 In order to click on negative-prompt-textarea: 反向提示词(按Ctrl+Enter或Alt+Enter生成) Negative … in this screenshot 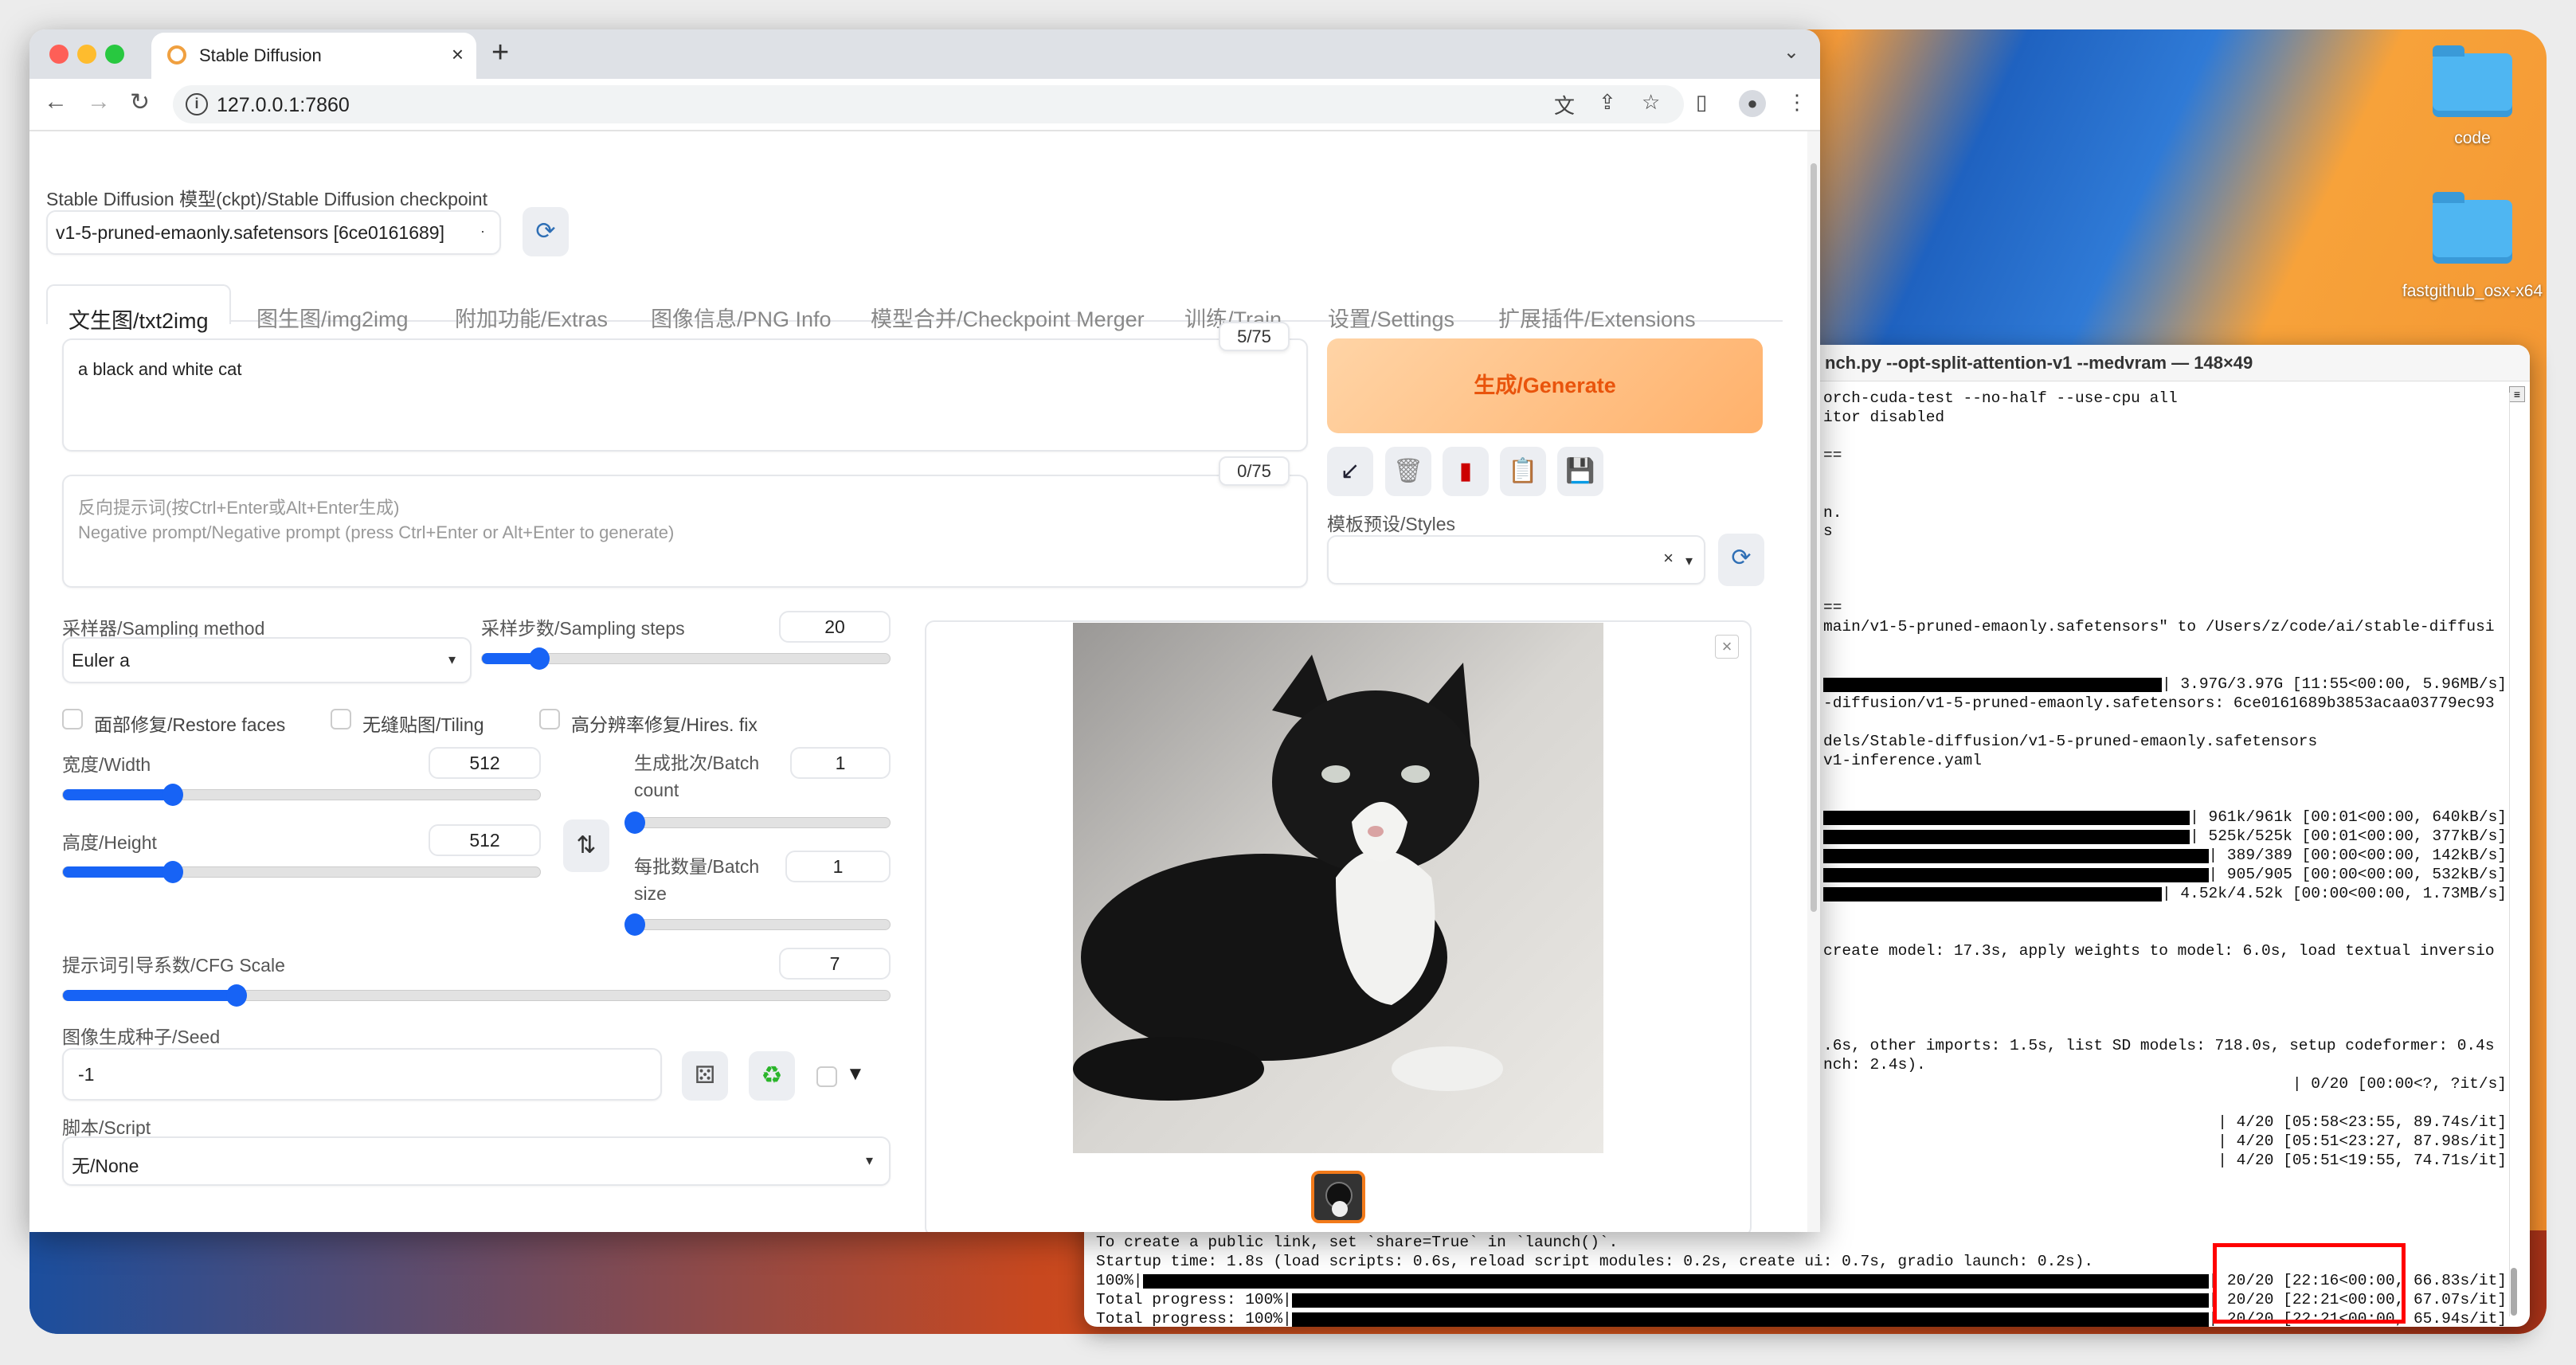, I will do `click(685, 531)`.